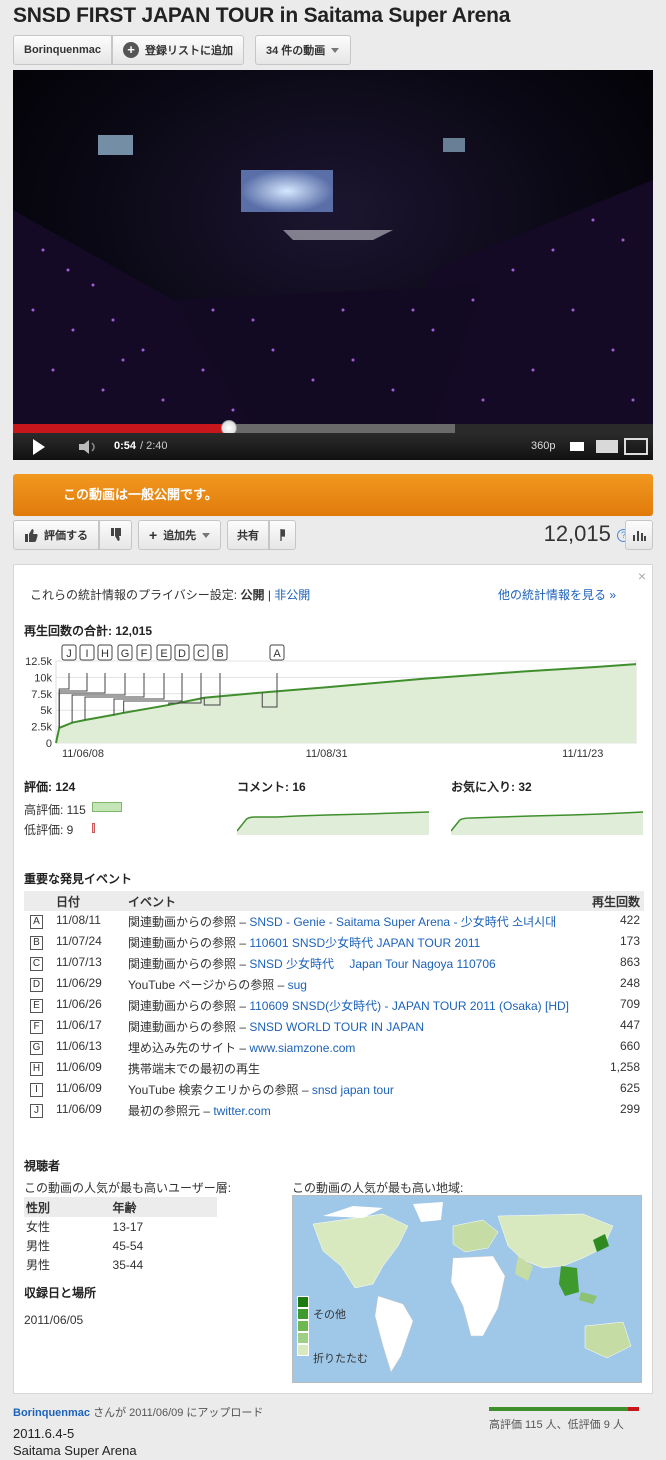 Image resolution: width=666 pixels, height=1460 pixels. What do you see at coordinates (629, 920) in the screenshot?
I see `event-views: 422` at bounding box center [629, 920].